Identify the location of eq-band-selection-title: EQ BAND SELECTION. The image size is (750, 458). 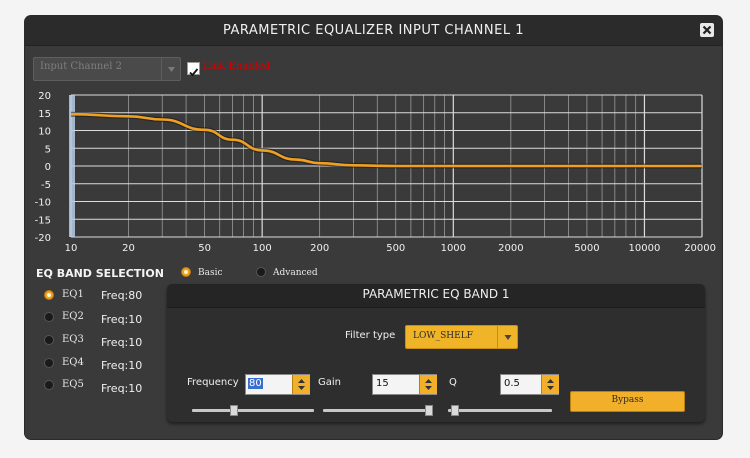
(100, 273).